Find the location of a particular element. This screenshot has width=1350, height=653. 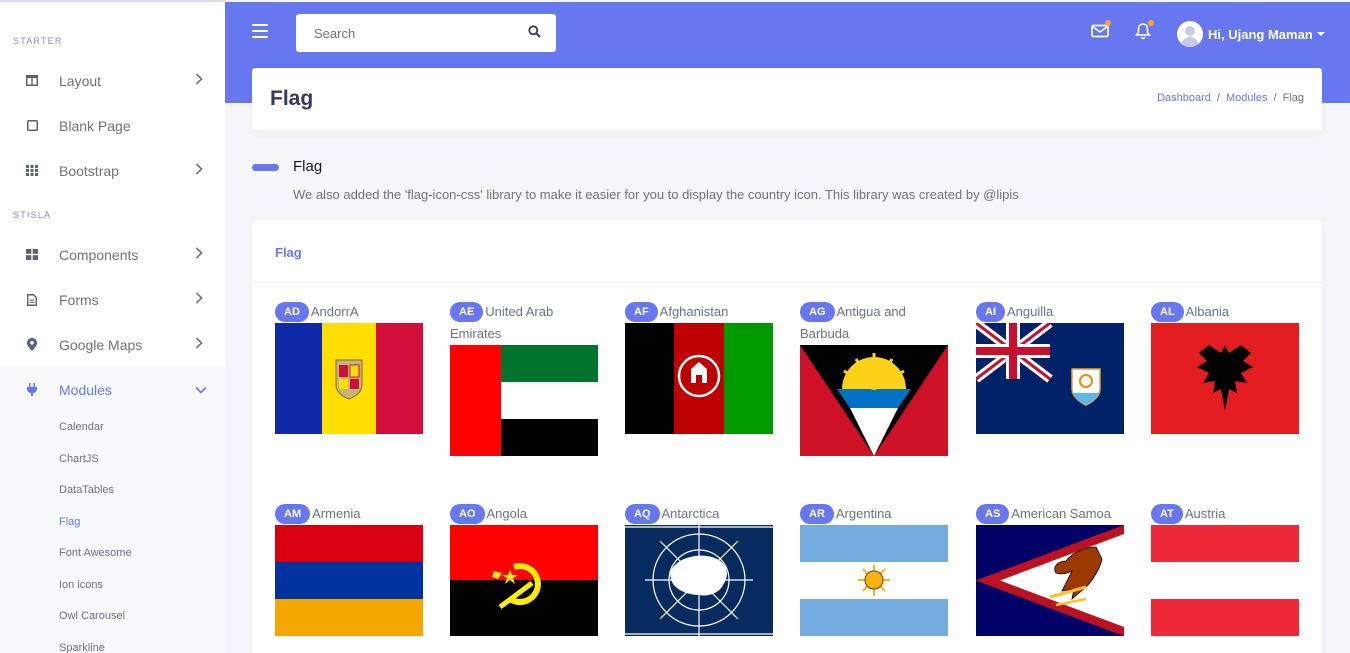

american-samoa-flag is located at coordinates (1050, 580).